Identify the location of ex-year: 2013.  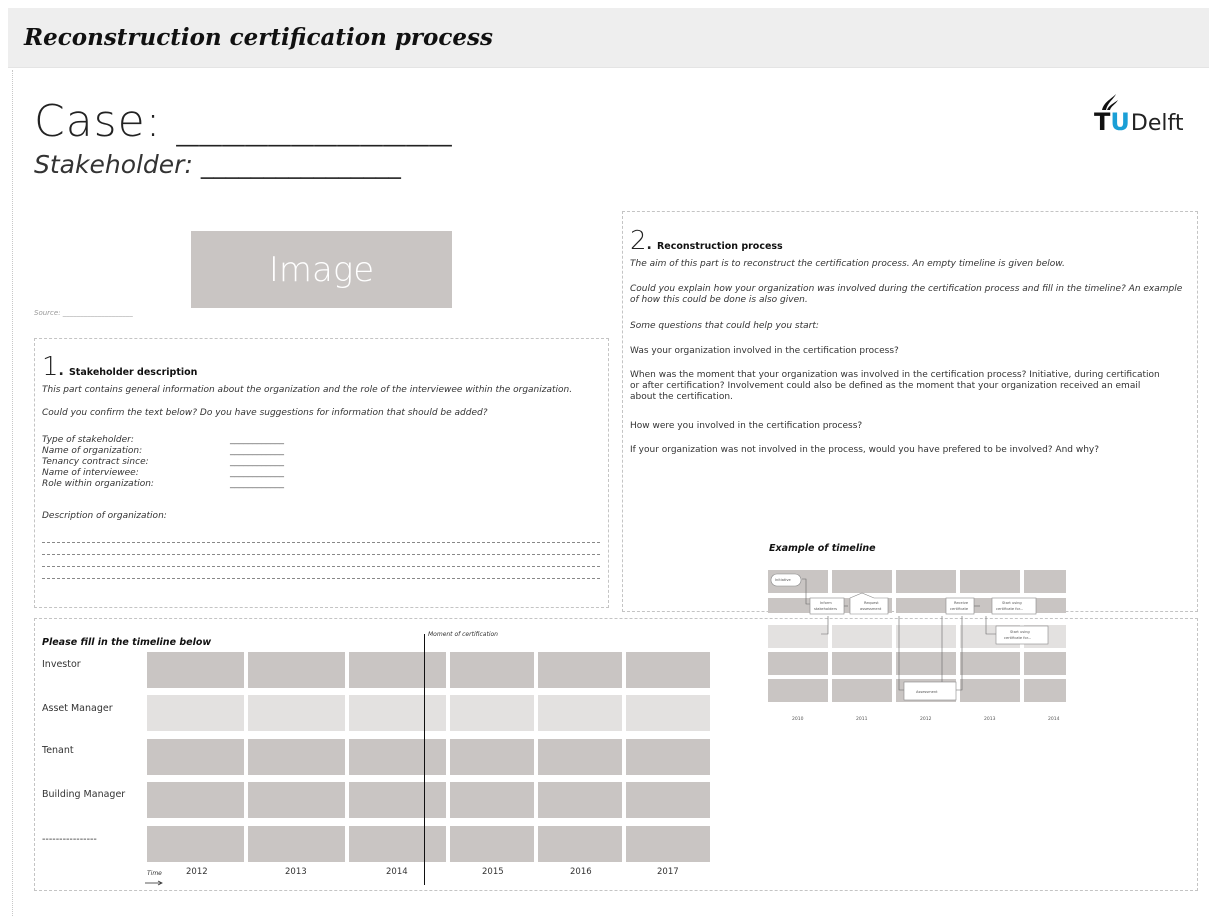
(990, 719).